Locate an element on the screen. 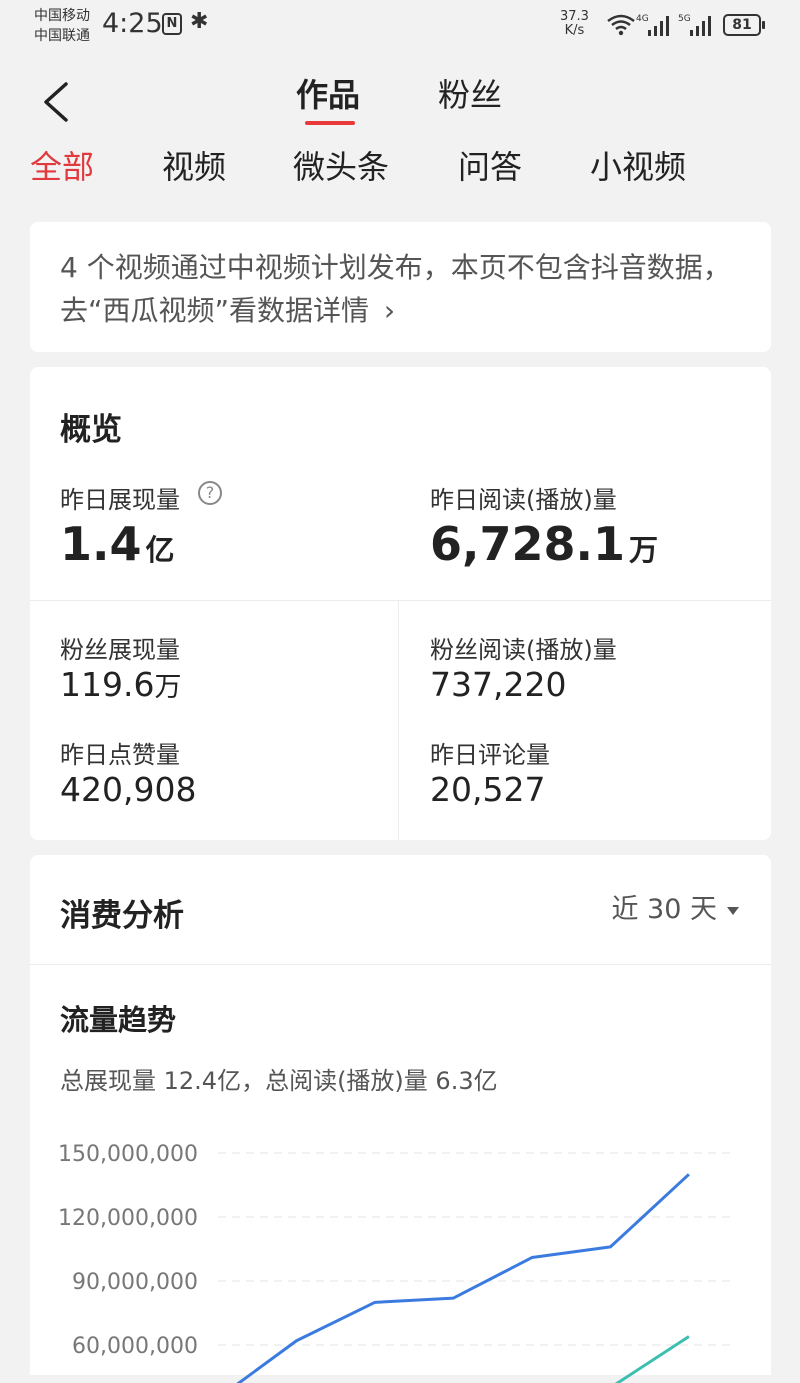 The image size is (800, 1383). signal-5g-icon: 5G is located at coordinates (694, 25).